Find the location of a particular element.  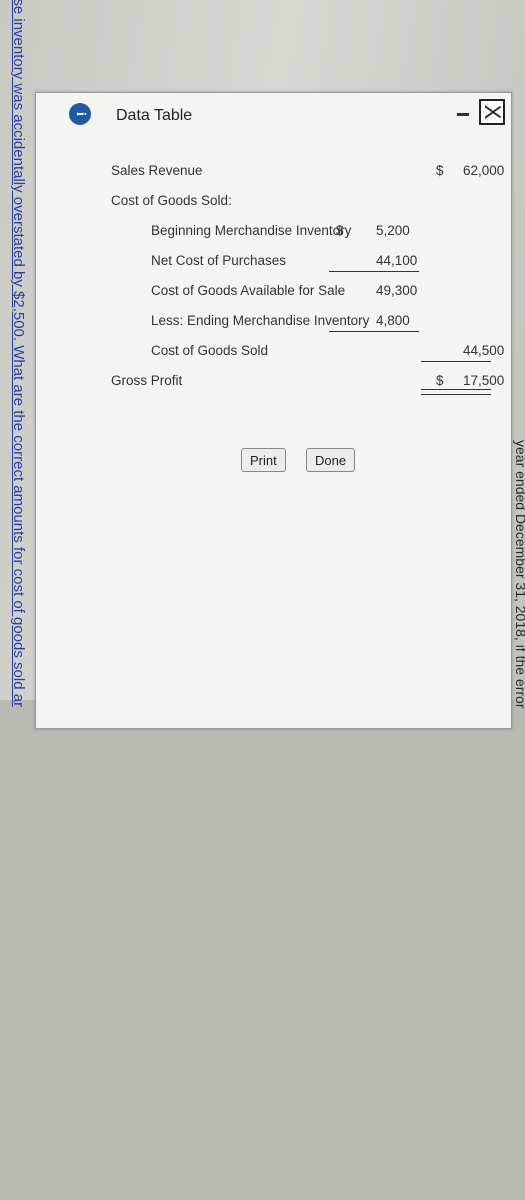

table-row-label: Cost of Goods Available for Sale is located at coordinates (248, 290).